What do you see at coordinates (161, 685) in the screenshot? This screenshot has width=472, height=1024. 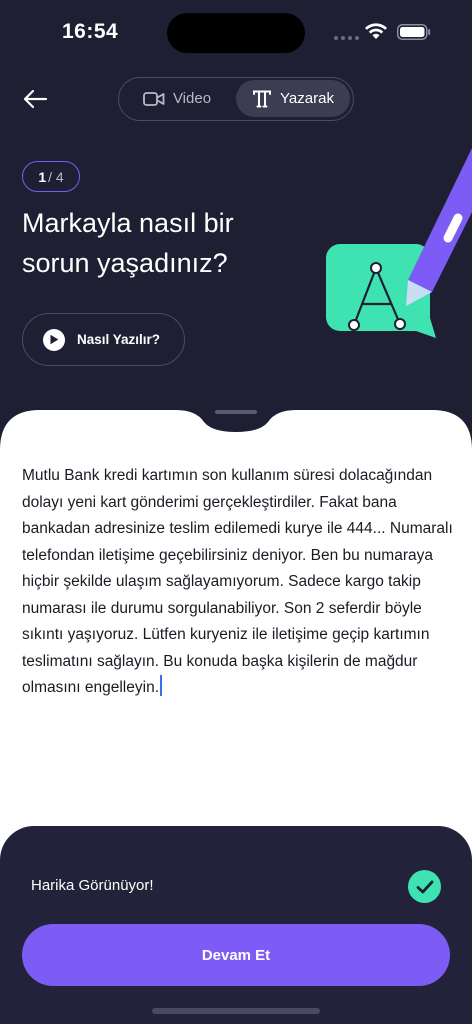 I see `text-cursor` at bounding box center [161, 685].